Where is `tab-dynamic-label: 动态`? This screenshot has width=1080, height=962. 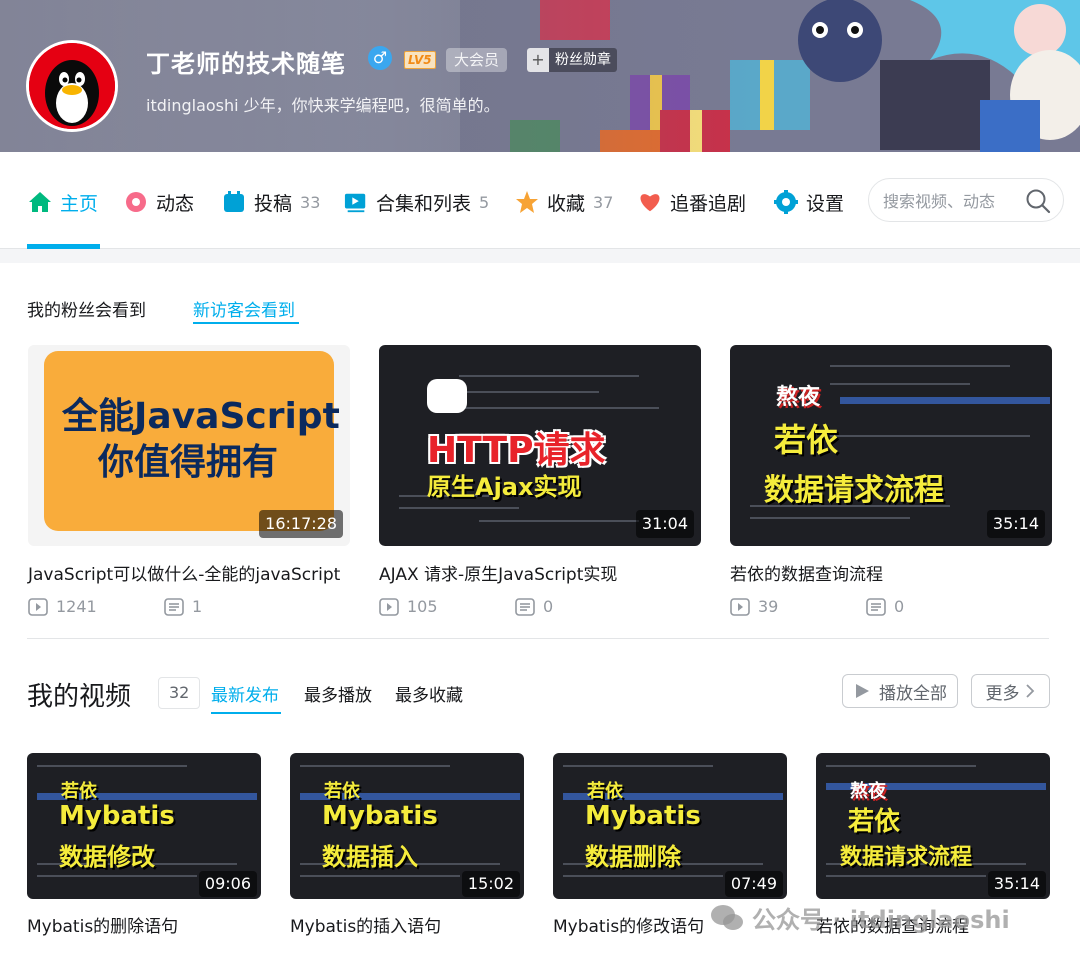 tab-dynamic-label: 动态 is located at coordinates (175, 203).